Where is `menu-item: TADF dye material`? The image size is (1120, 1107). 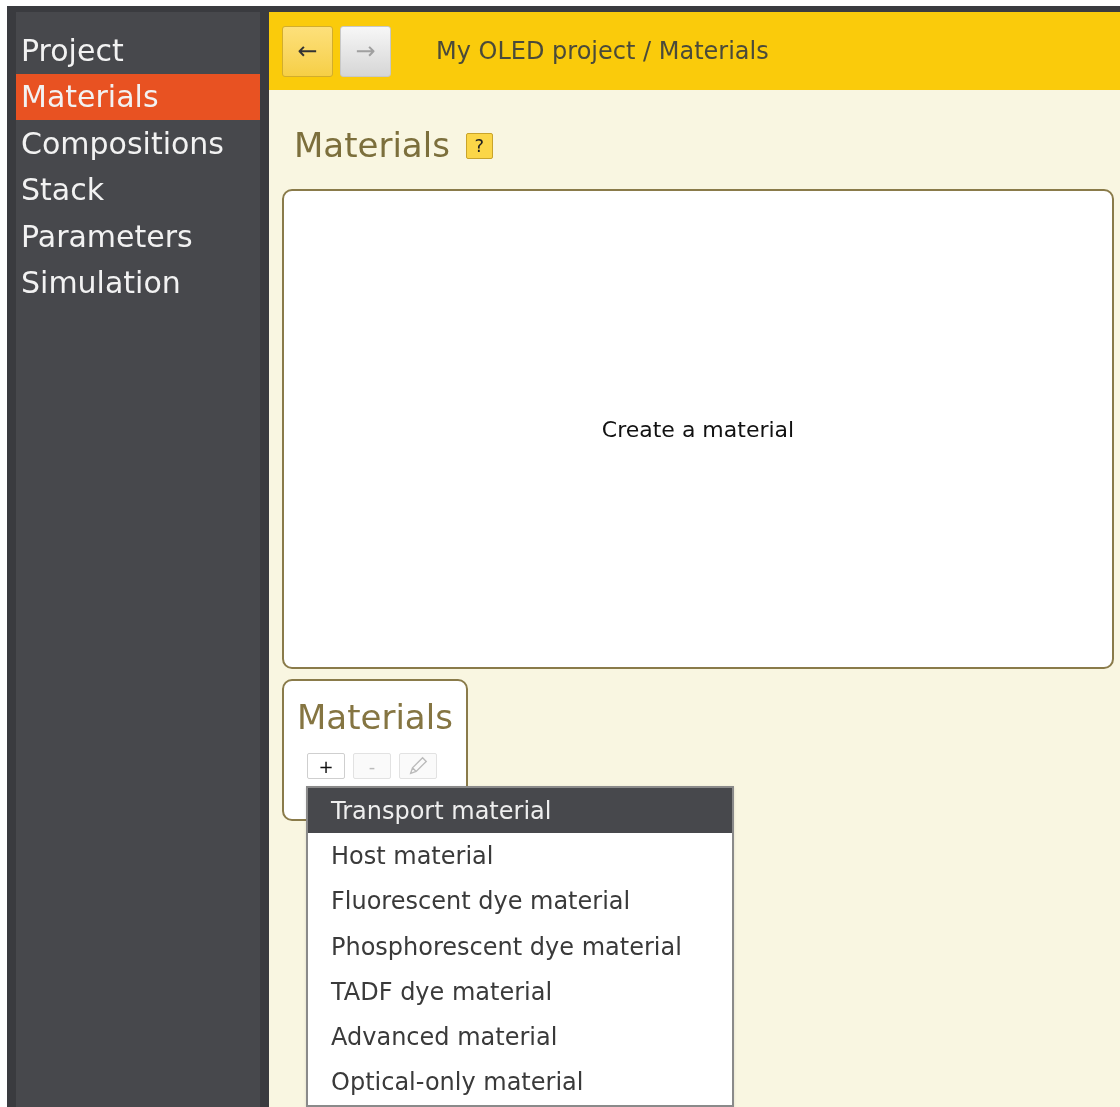
menu-item: TADF dye material is located at coordinates (520, 992).